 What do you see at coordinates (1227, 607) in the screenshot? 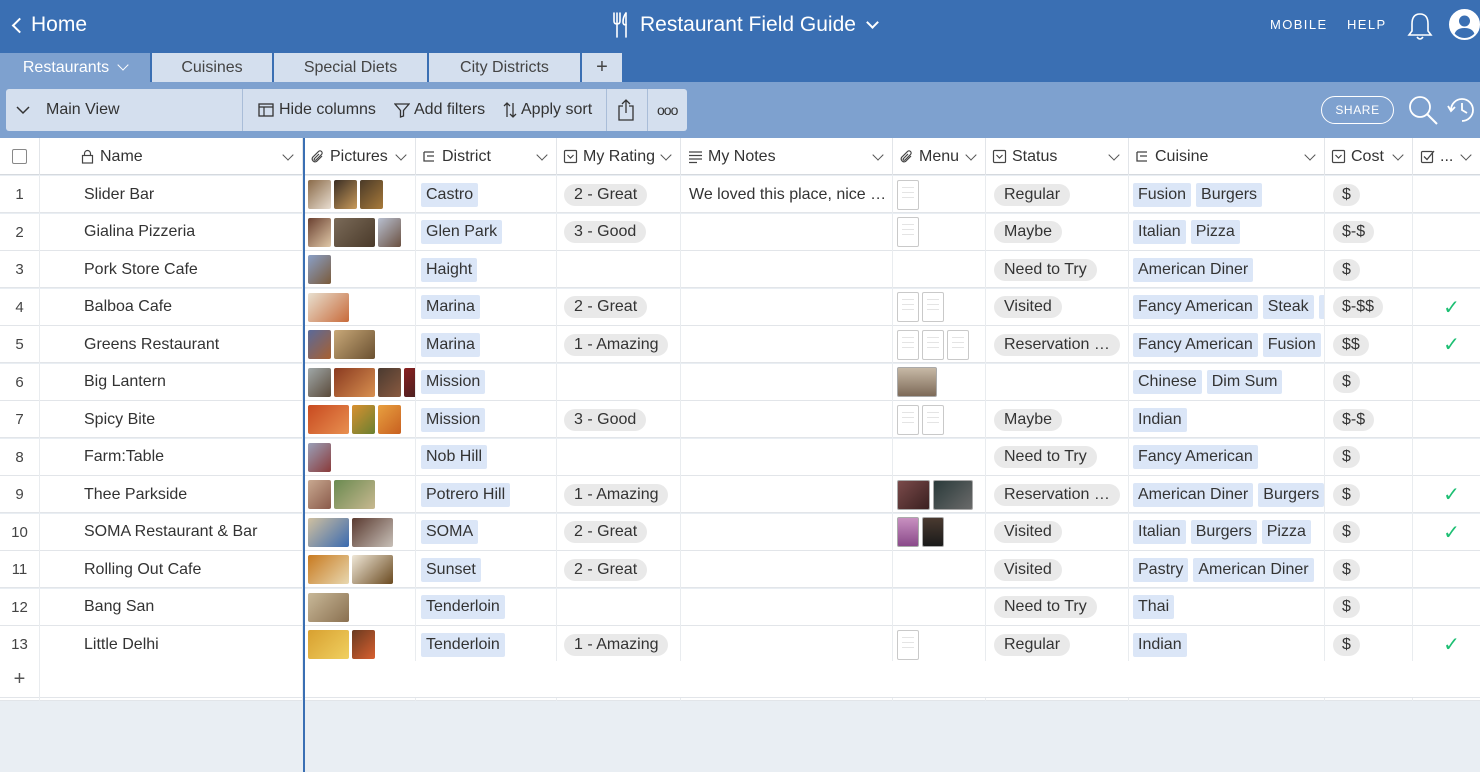
I see `cuisine-cell: Thai` at bounding box center [1227, 607].